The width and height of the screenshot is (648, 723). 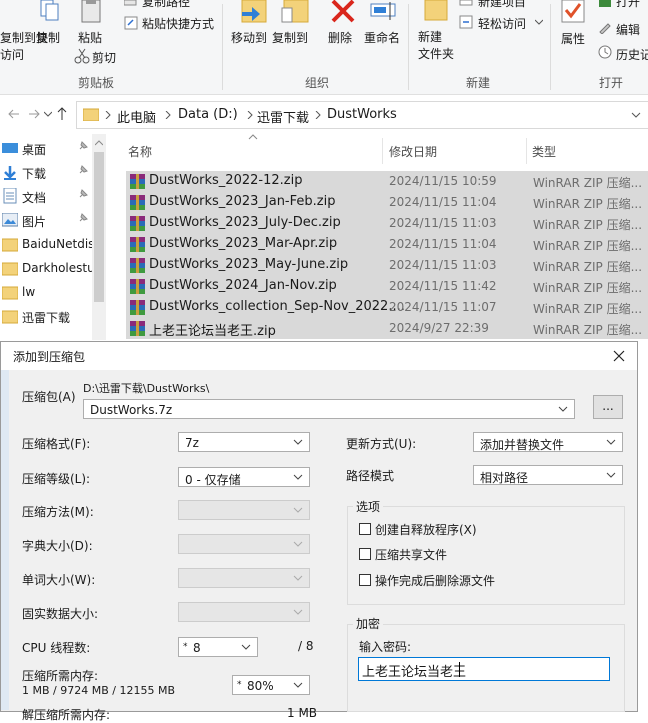 I want to click on open-button: 打开, so click(x=628, y=5).